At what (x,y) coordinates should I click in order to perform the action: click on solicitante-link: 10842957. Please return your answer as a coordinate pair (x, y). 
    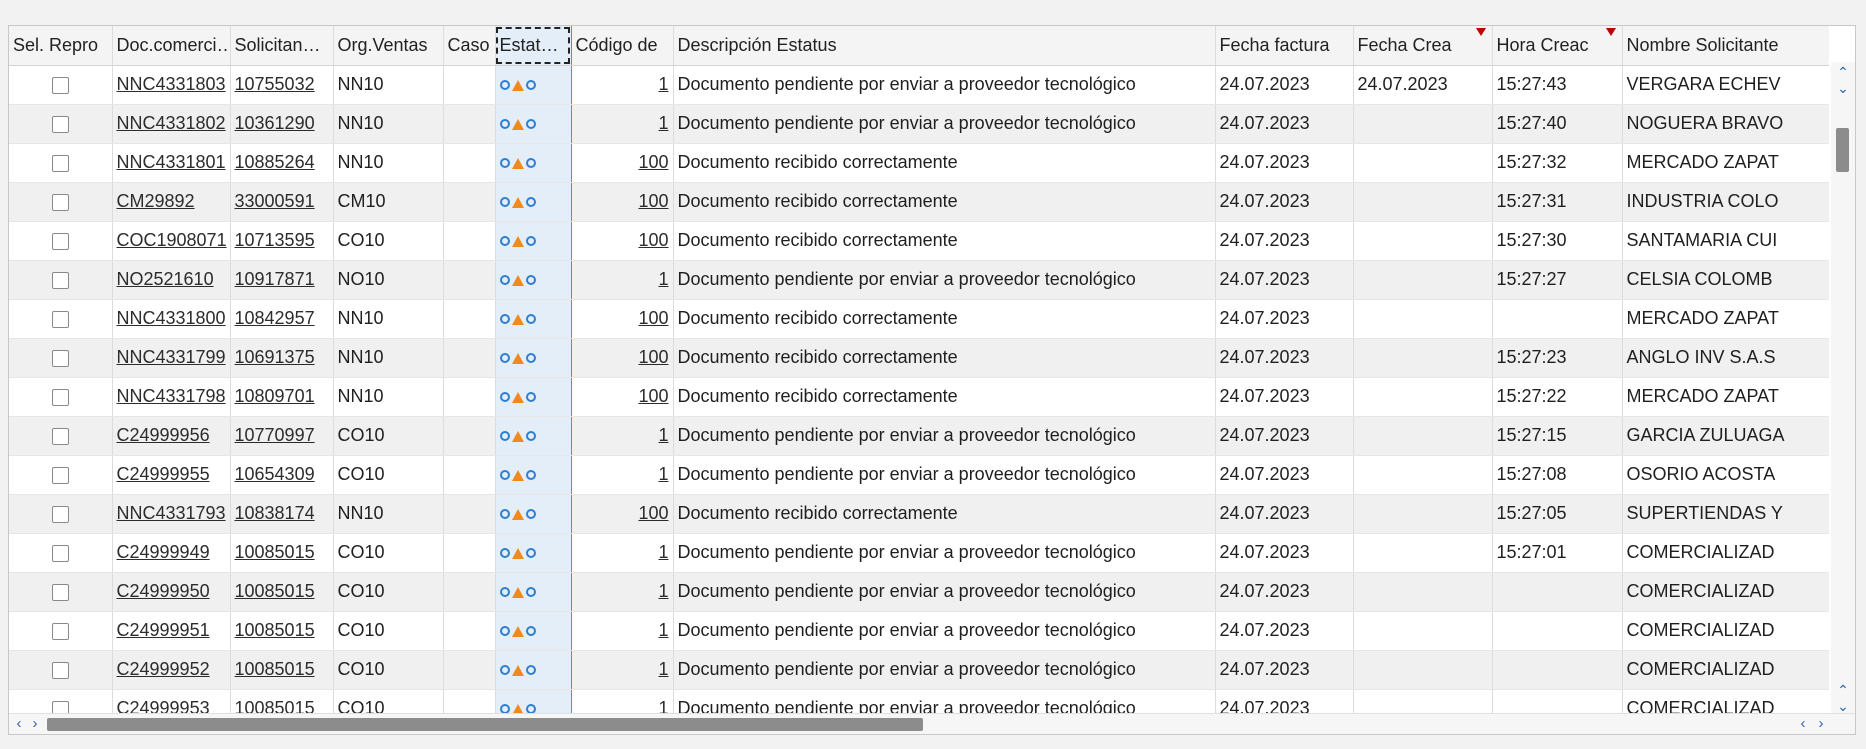
    Looking at the image, I should click on (275, 318).